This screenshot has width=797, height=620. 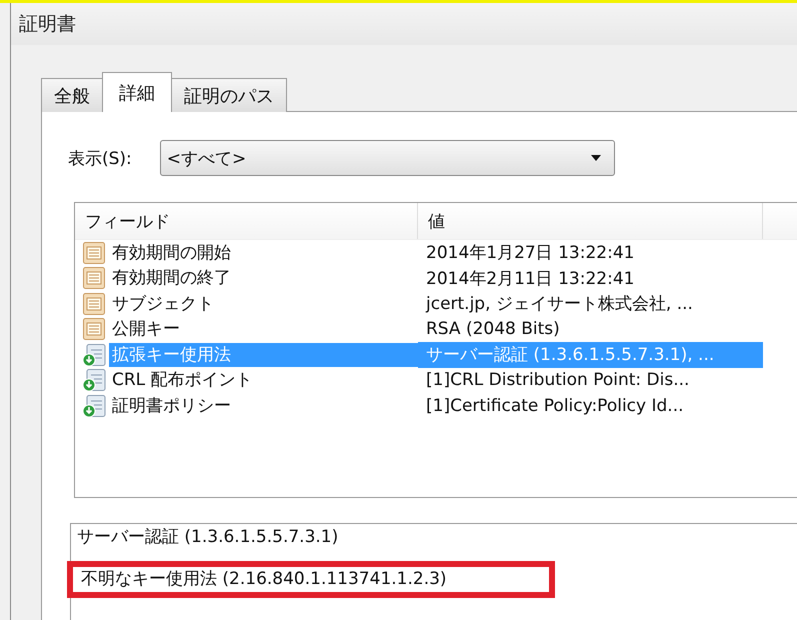 I want to click on field-name: 証明書ポリシー, so click(x=171, y=406).